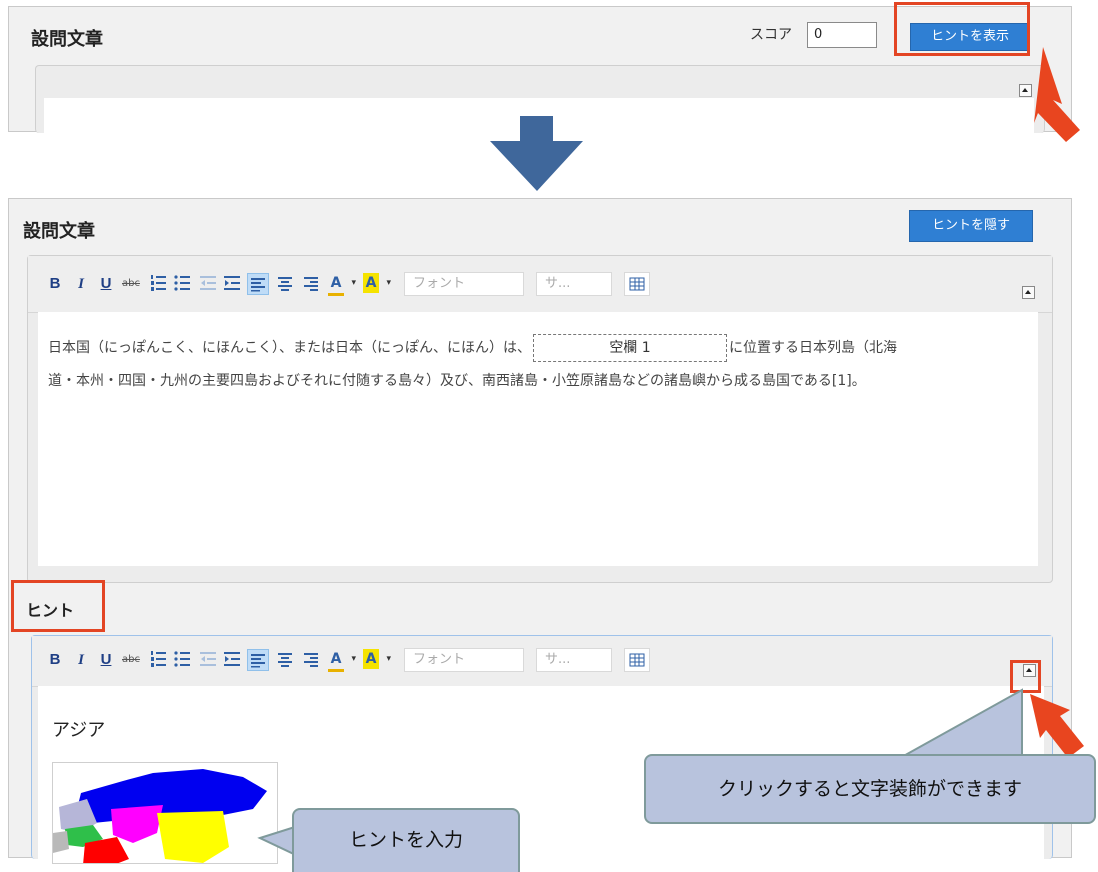  Describe the element at coordinates (406, 840) in the screenshot. I see `input-hint-callout: ヒントを入力` at that location.